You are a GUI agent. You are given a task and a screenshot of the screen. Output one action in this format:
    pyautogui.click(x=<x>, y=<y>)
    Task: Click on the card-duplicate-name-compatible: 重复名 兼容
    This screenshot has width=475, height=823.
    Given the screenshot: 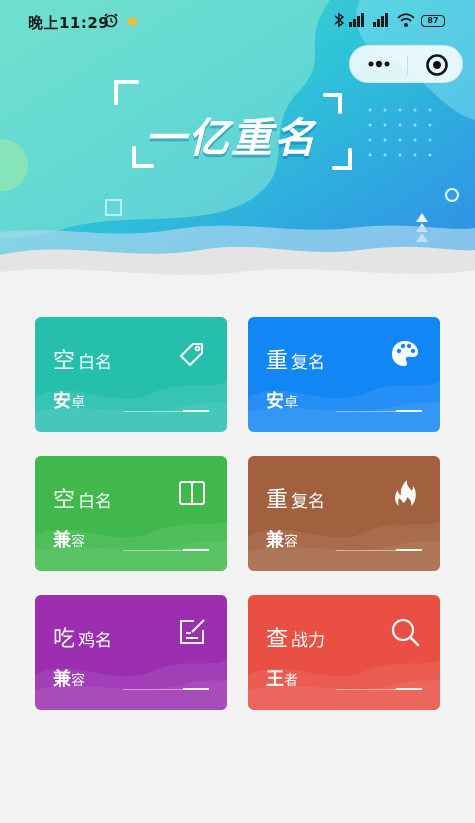 What is the action you would take?
    pyautogui.click(x=344, y=513)
    